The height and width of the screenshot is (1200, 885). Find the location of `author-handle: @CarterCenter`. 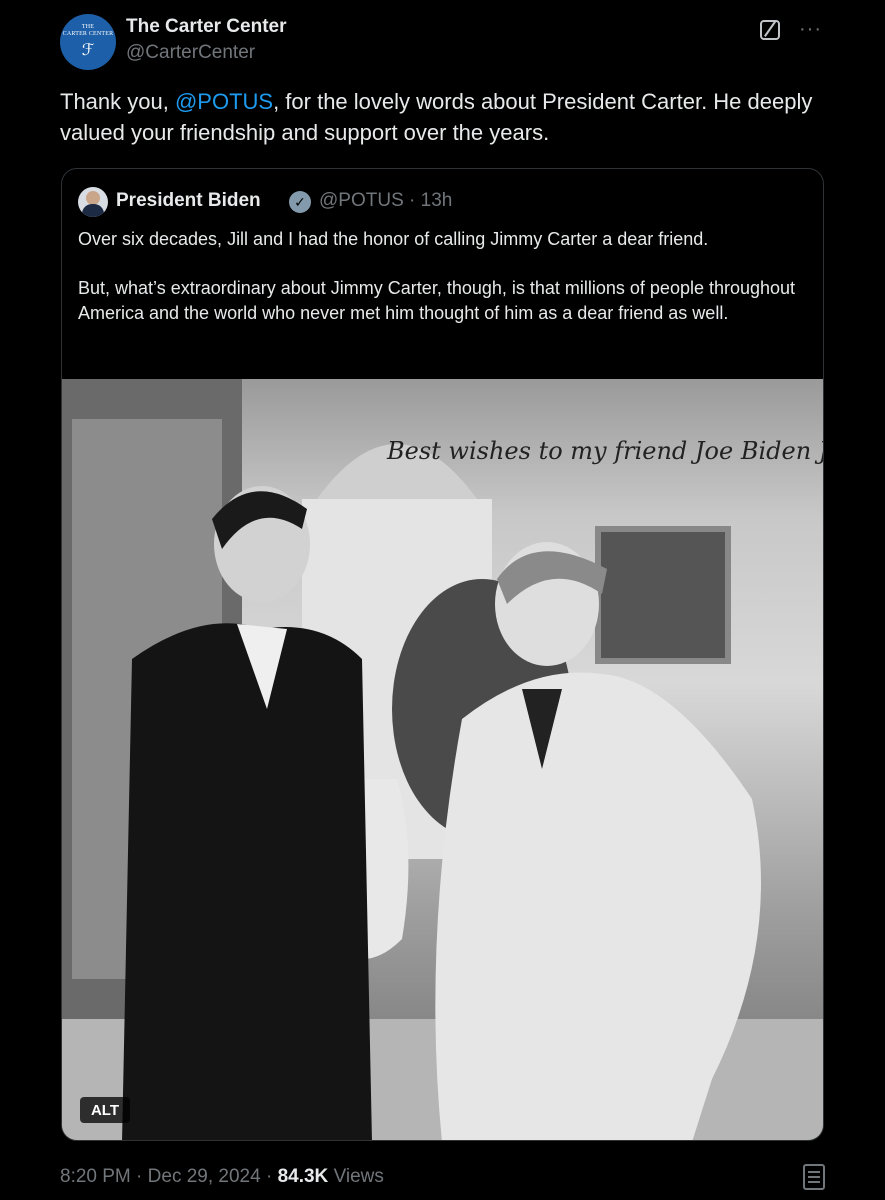

author-handle: @CarterCenter is located at coordinates (190, 53).